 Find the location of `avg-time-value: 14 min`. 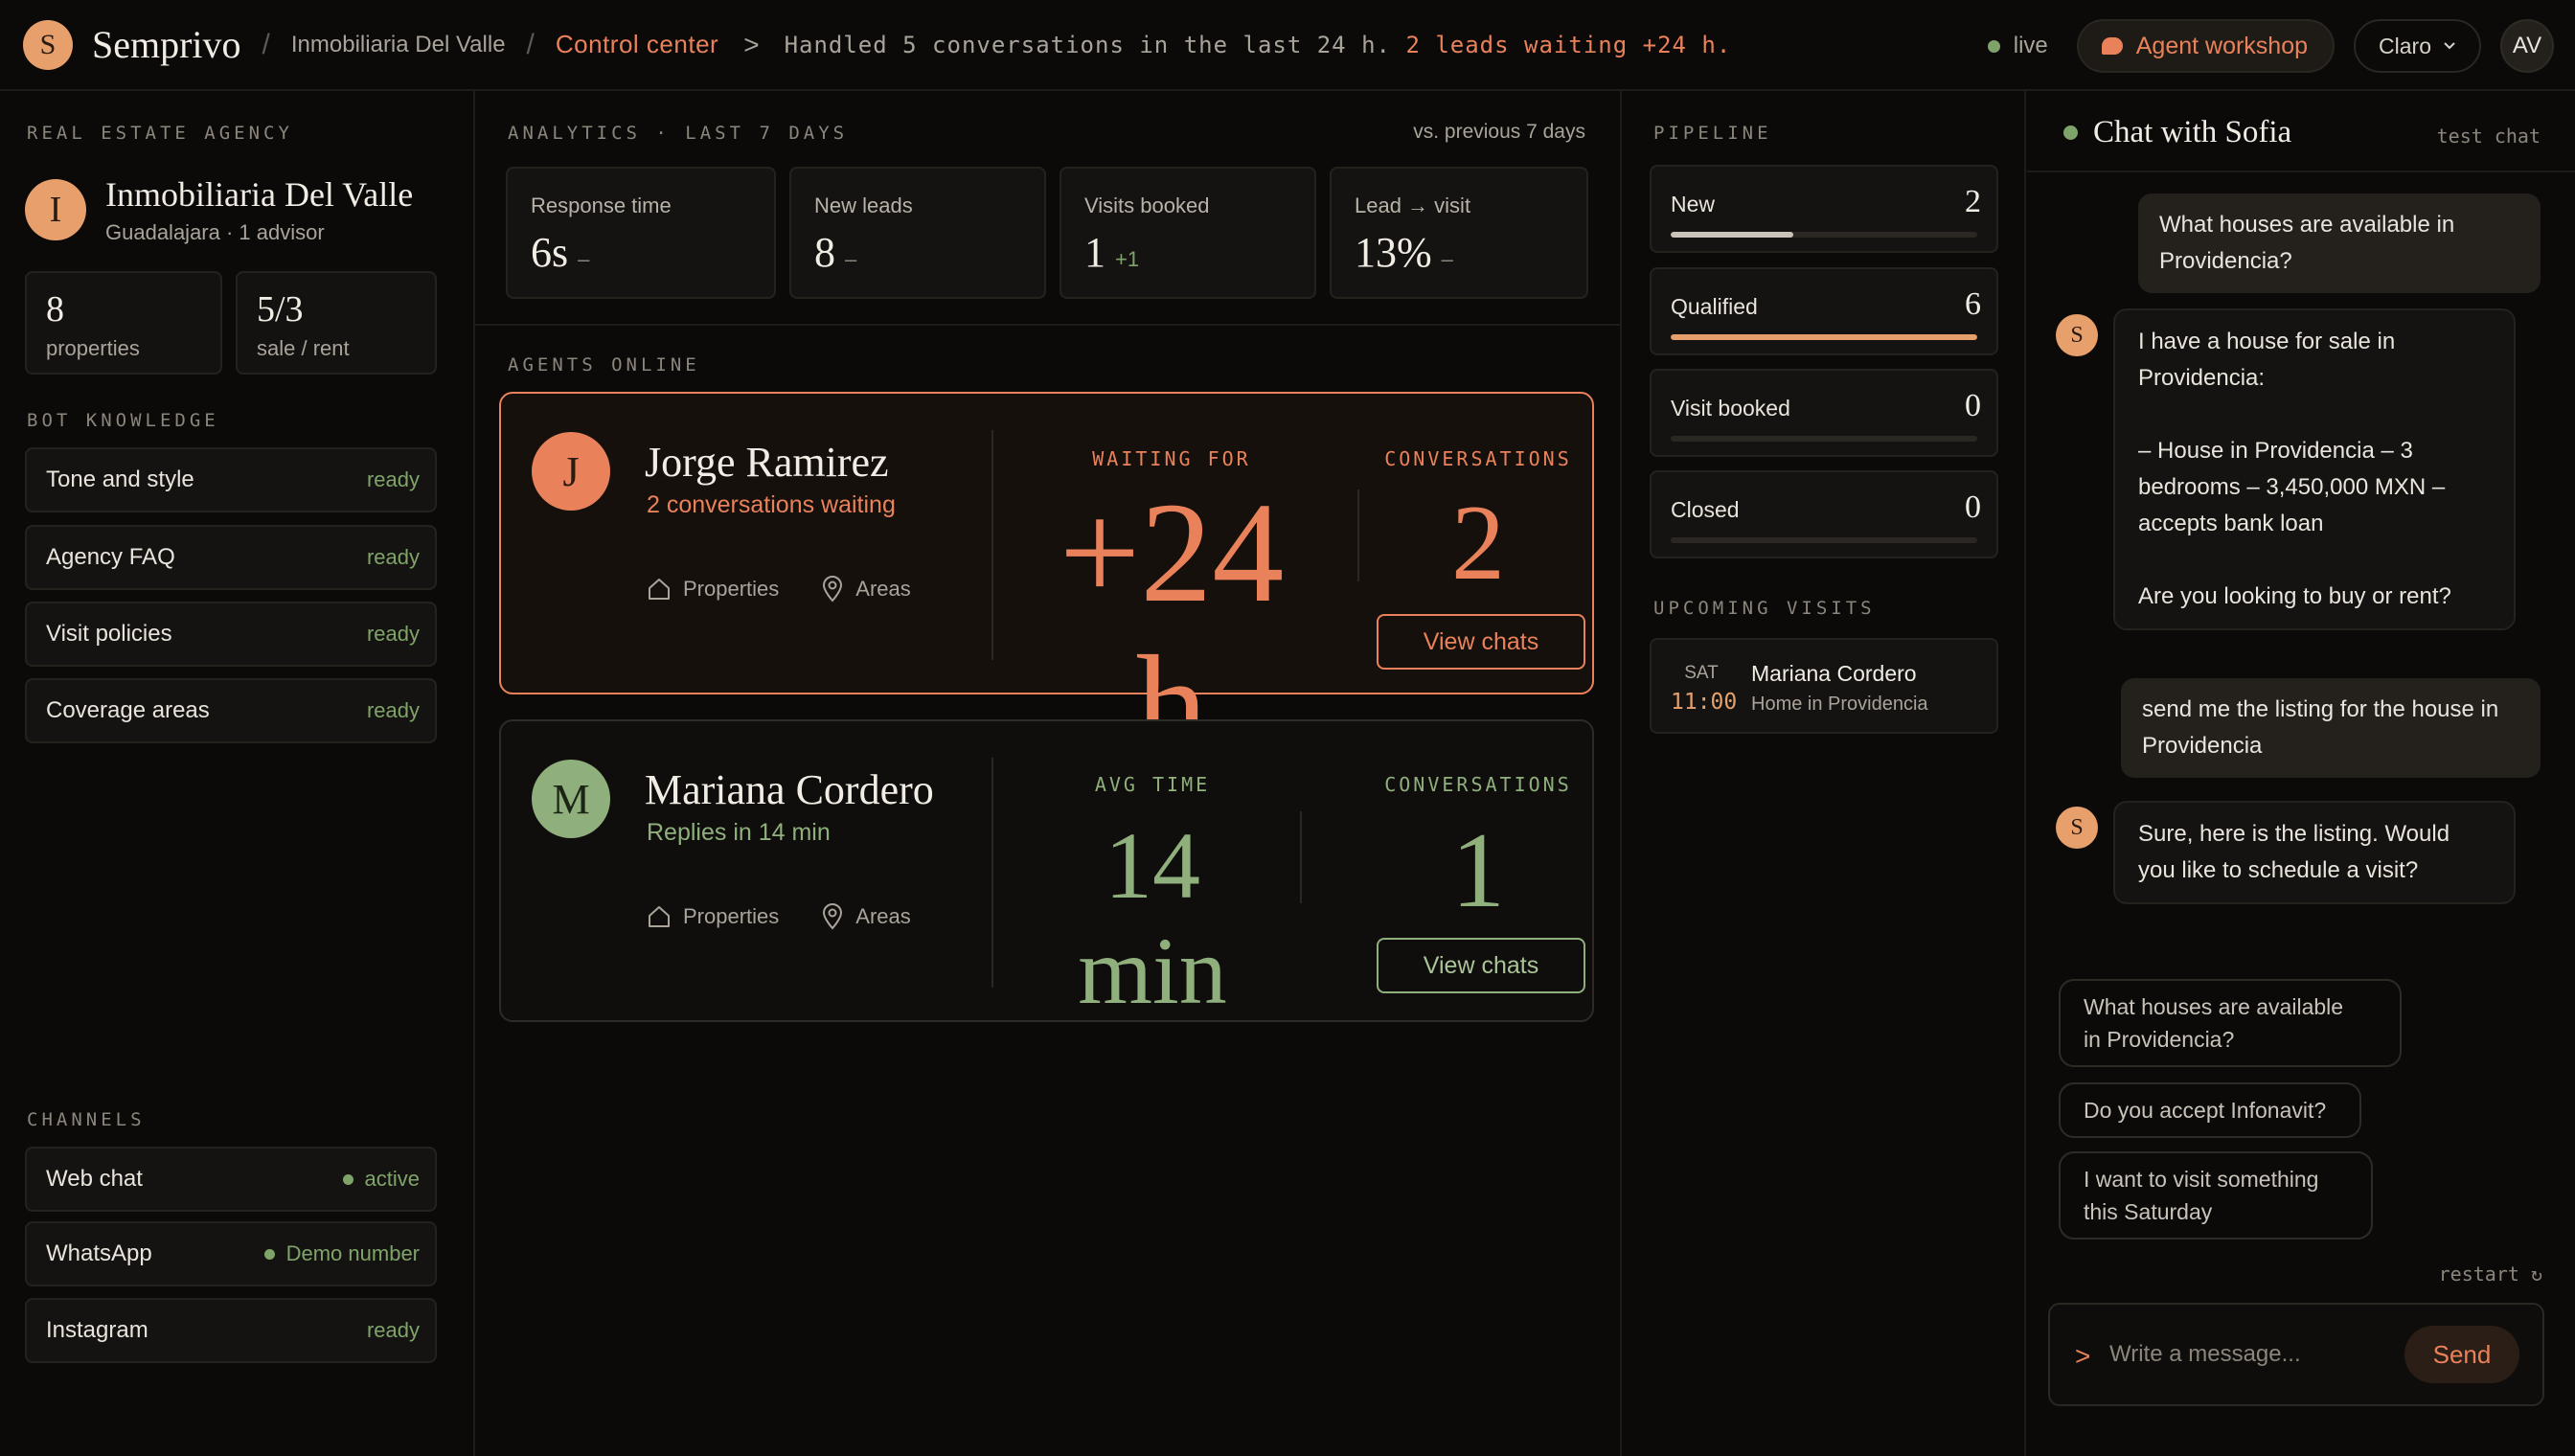

avg-time-value: 14 min is located at coordinates (1152, 918).